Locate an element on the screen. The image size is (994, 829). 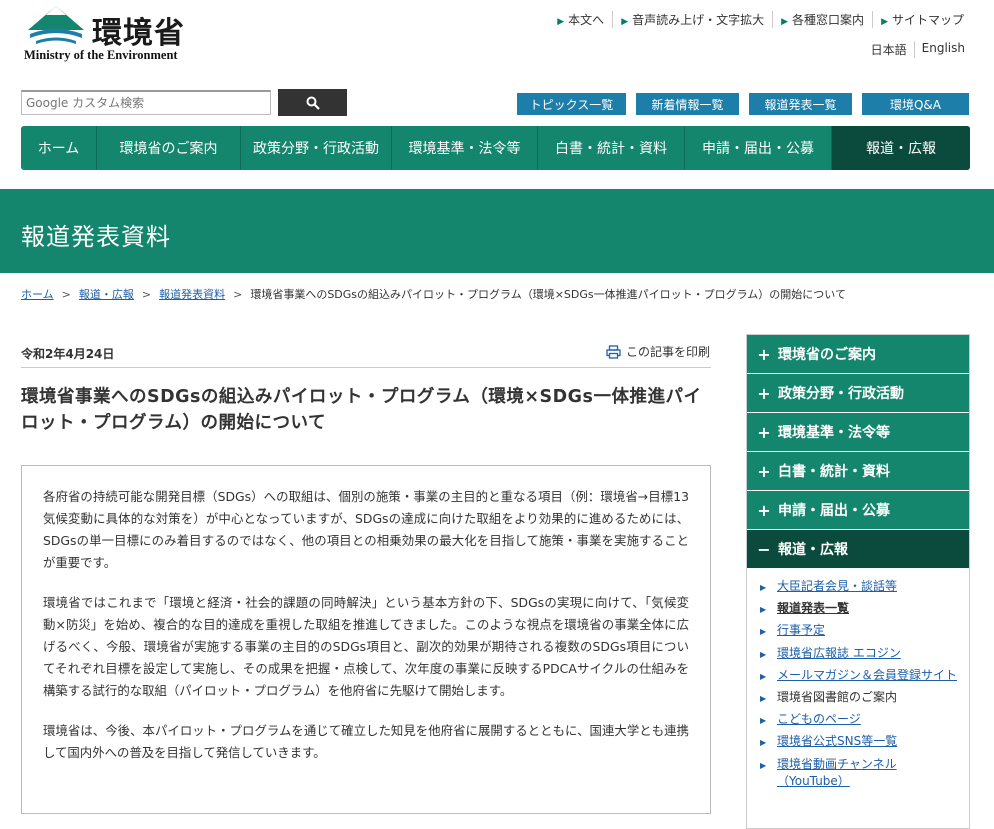
breadcrumb-press: 報道・広報 is located at coordinates (106, 294).